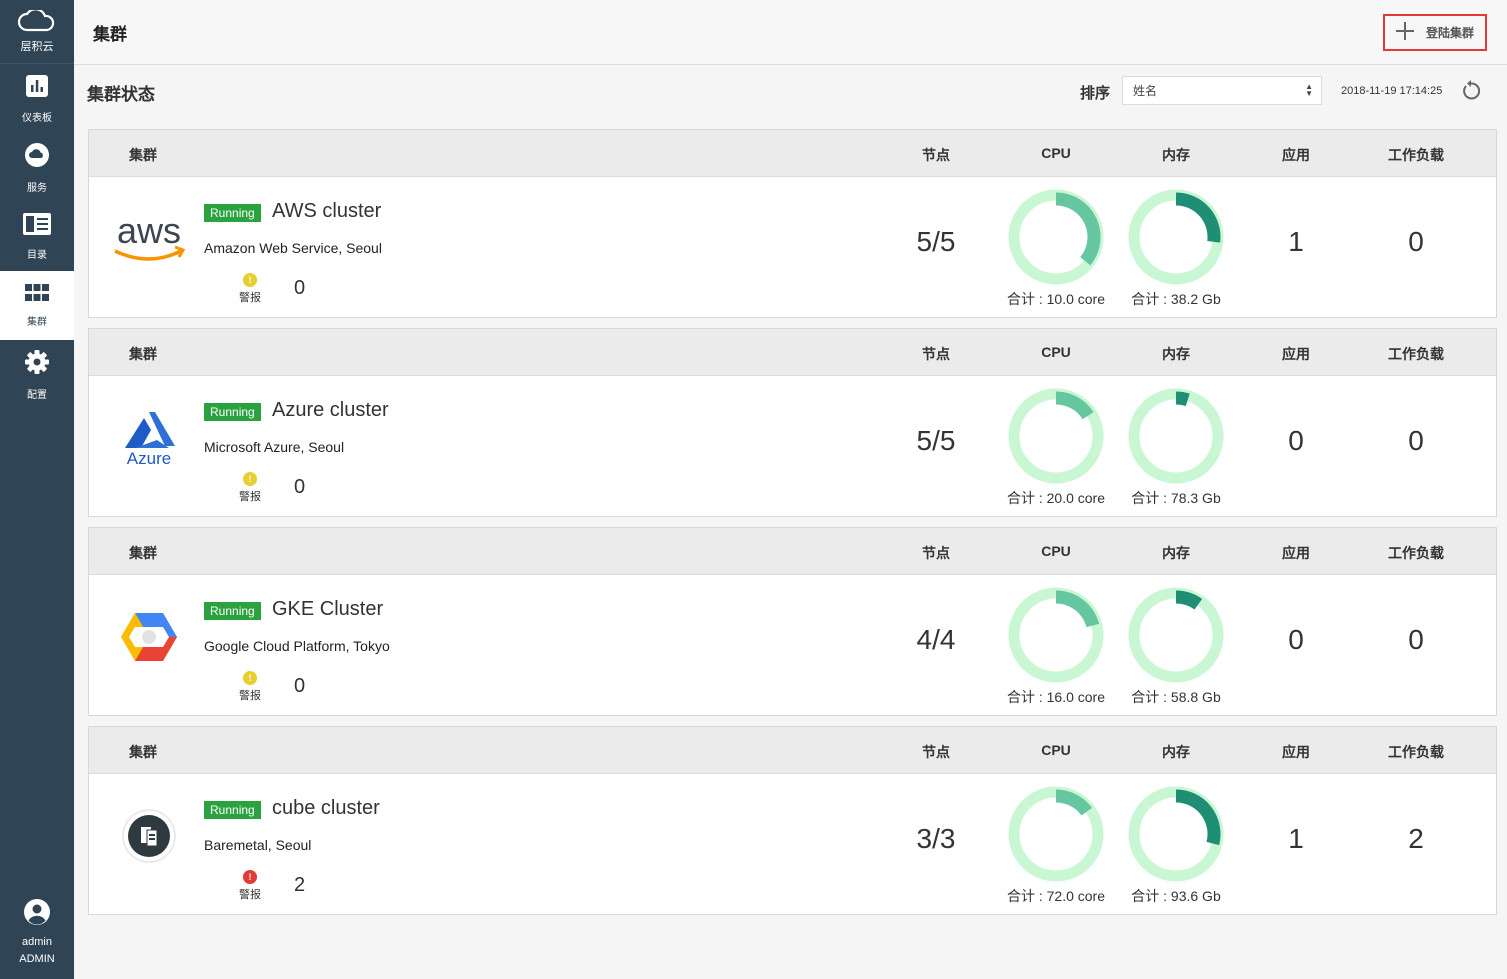 This screenshot has height=979, width=1507. I want to click on nav-label: 服务, so click(37, 188).